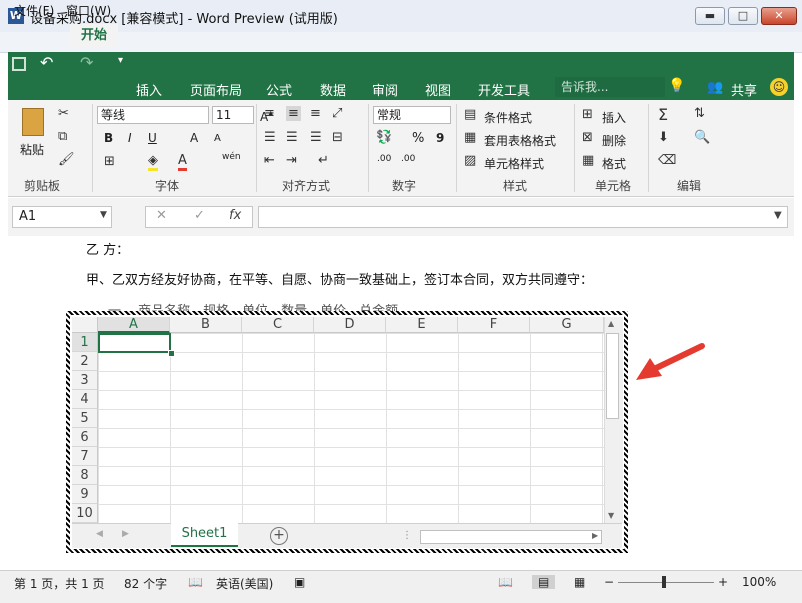 Image resolution: width=802 pixels, height=603 pixels. I want to click on shrink-font-a-icon: A, so click(217, 138).